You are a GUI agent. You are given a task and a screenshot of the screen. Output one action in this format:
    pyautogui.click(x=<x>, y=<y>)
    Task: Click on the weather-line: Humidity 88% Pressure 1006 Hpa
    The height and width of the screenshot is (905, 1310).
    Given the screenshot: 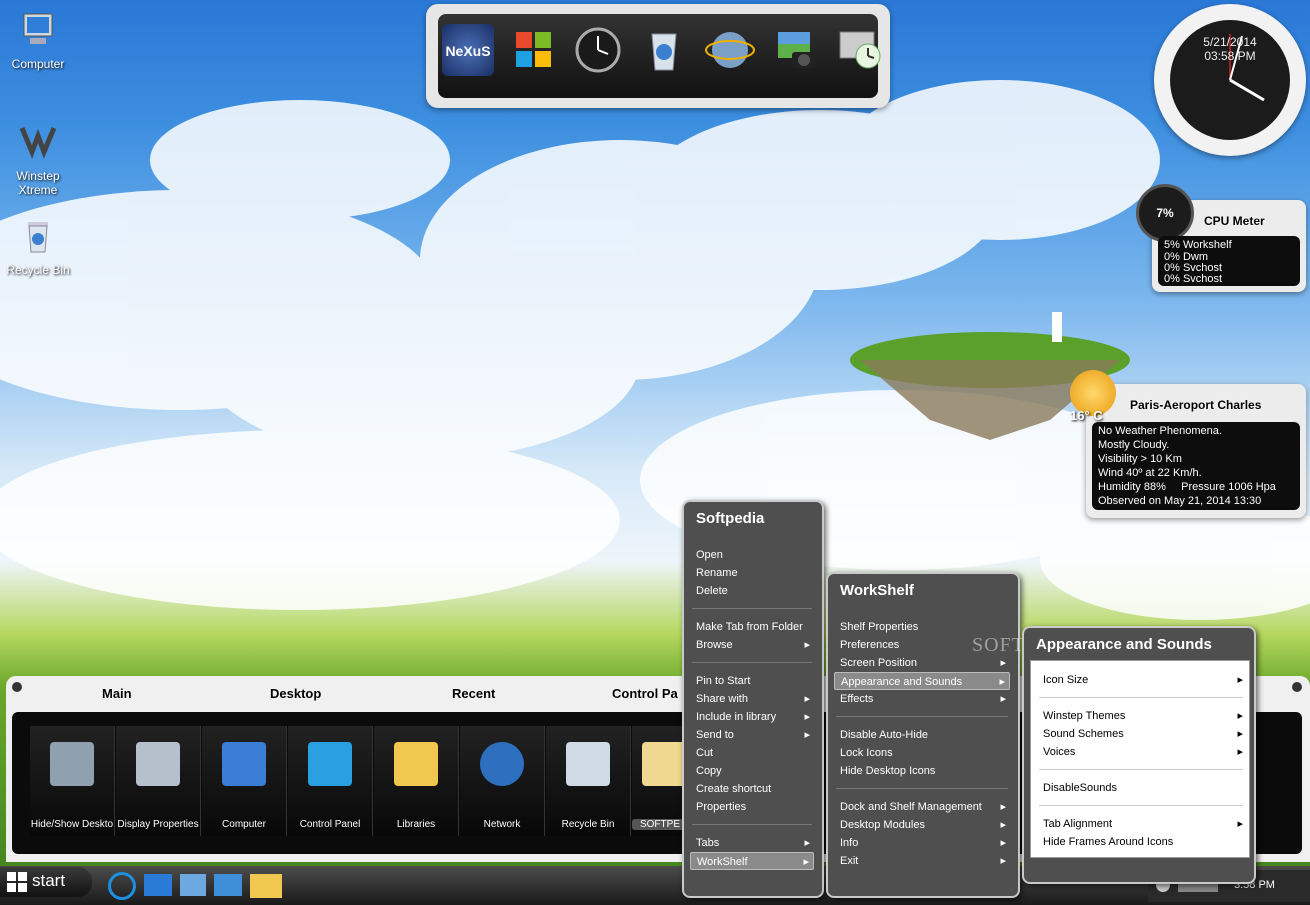 What is the action you would take?
    pyautogui.click(x=1187, y=487)
    